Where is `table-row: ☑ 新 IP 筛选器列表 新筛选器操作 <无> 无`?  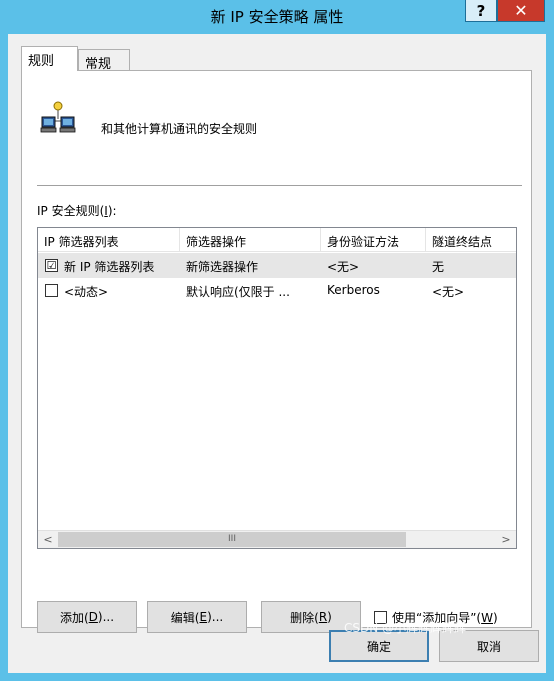
table-row: ☑ 新 IP 筛选器列表 新筛选器操作 <无> 无 is located at coordinates (277, 265).